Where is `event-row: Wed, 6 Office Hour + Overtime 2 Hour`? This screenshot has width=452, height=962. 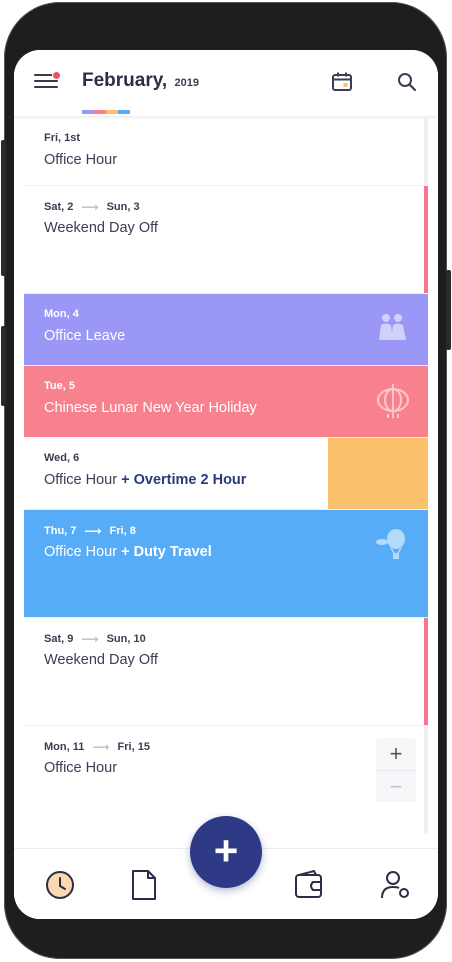
event-row: Wed, 6 Office Hour + Overtime 2 Hour is located at coordinates (226, 474).